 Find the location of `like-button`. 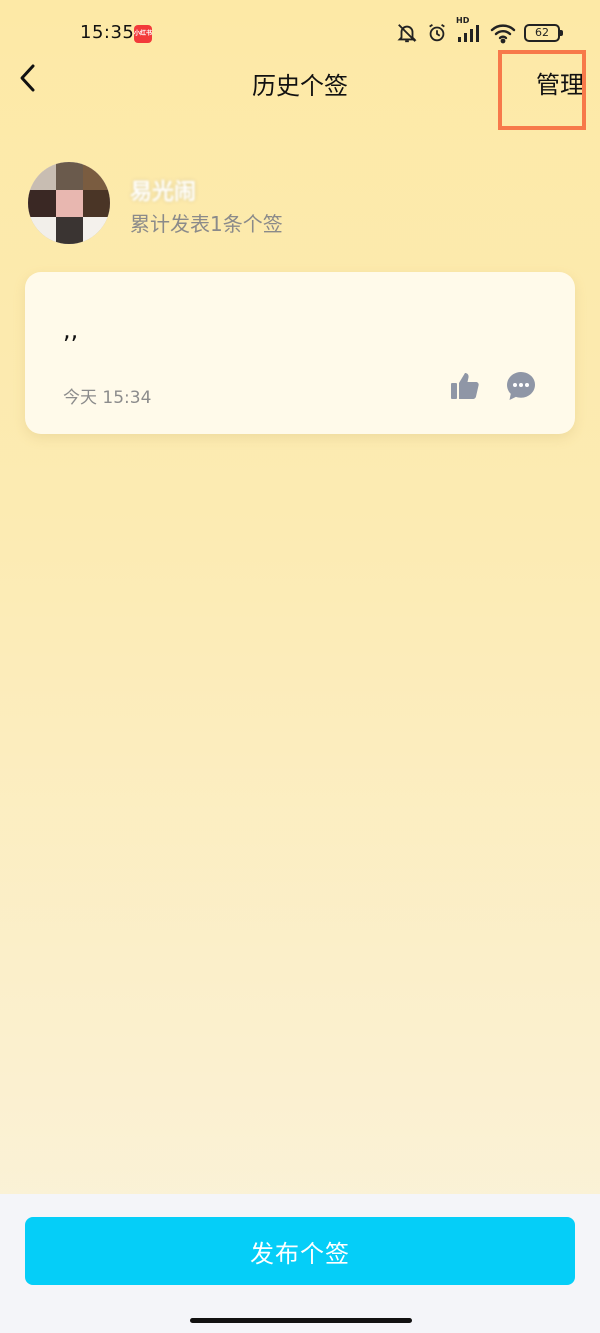

like-button is located at coordinates (465, 386).